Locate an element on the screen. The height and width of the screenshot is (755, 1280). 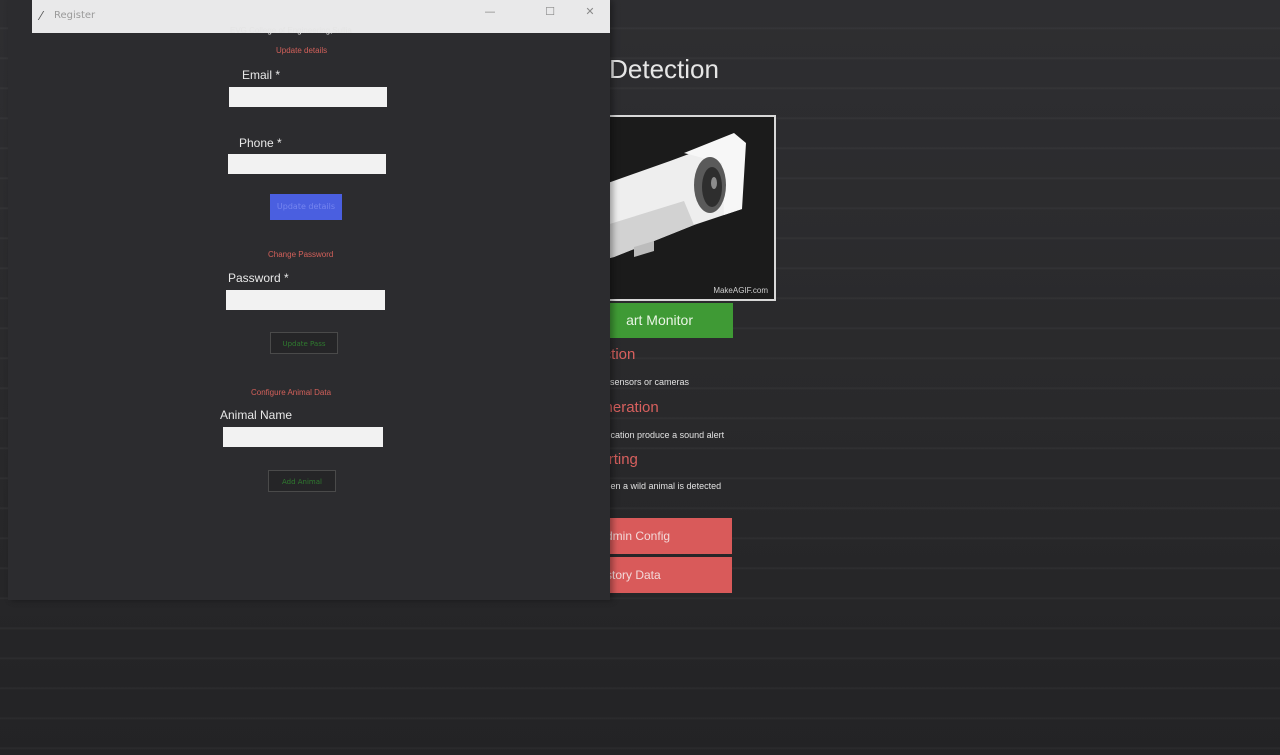
window-title: Register is located at coordinates (75, 15).